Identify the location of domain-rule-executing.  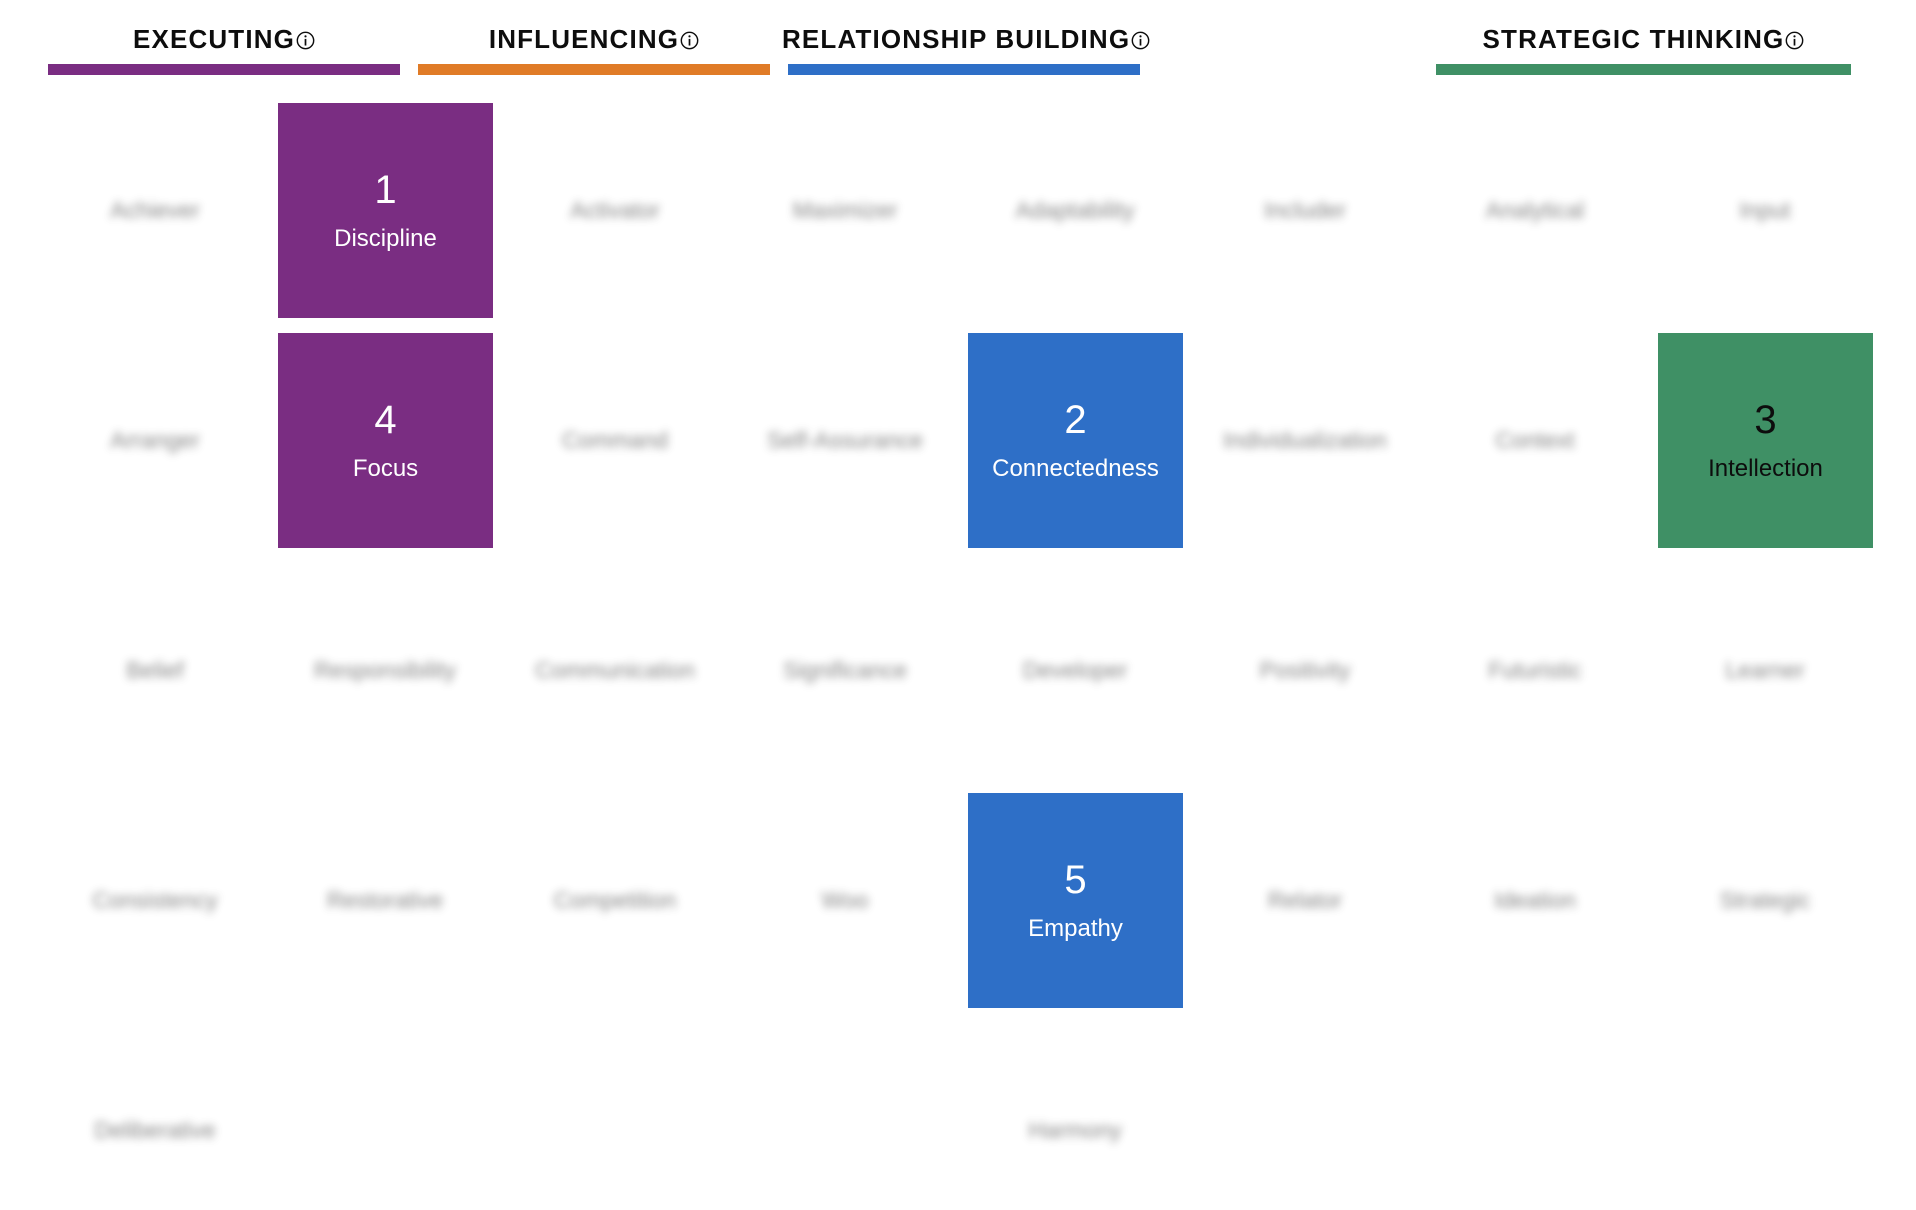
(224, 69).